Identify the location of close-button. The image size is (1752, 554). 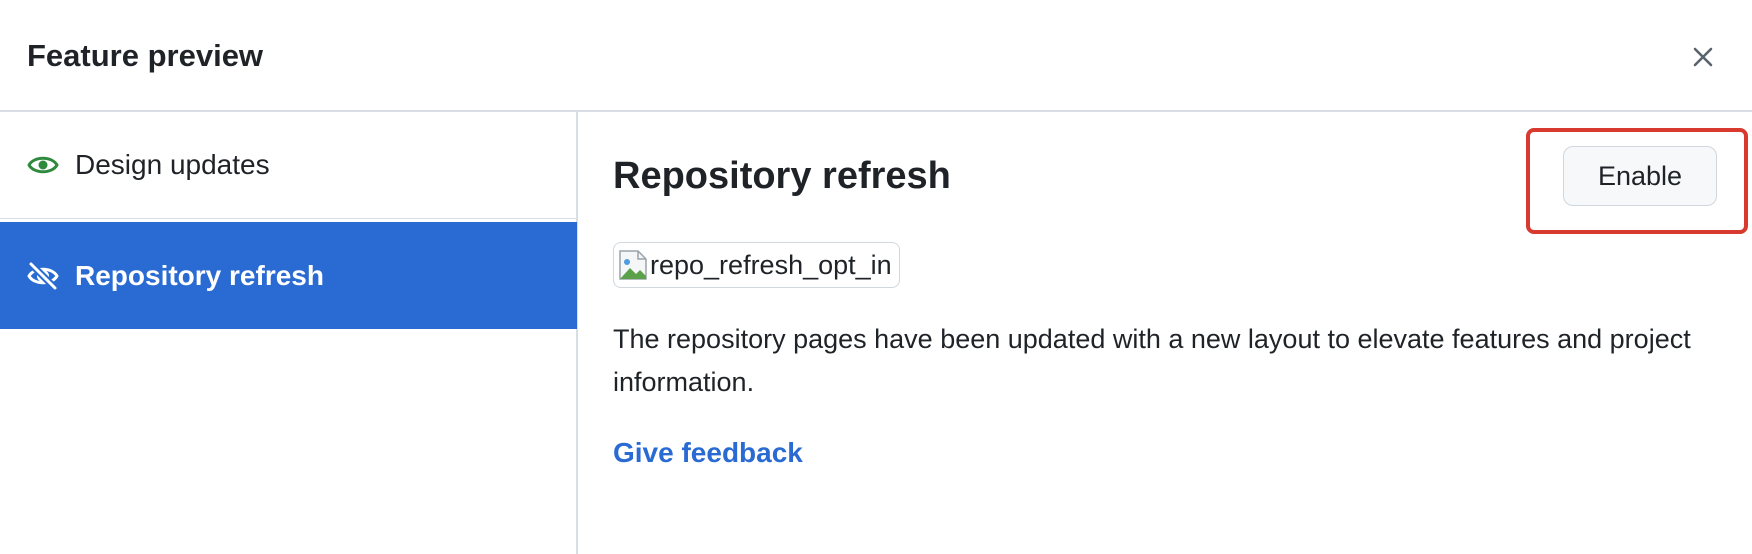
(1703, 57).